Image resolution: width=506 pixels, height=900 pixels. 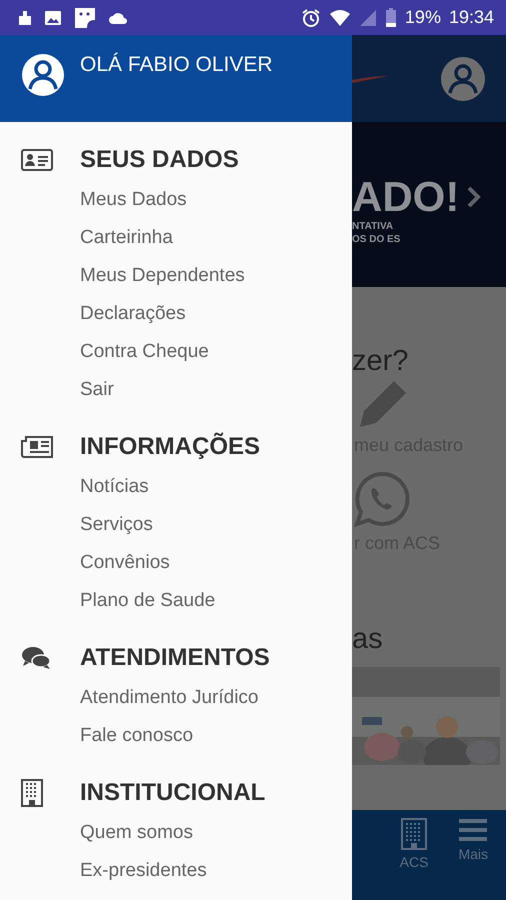 I want to click on image-icon, so click(x=53, y=18).